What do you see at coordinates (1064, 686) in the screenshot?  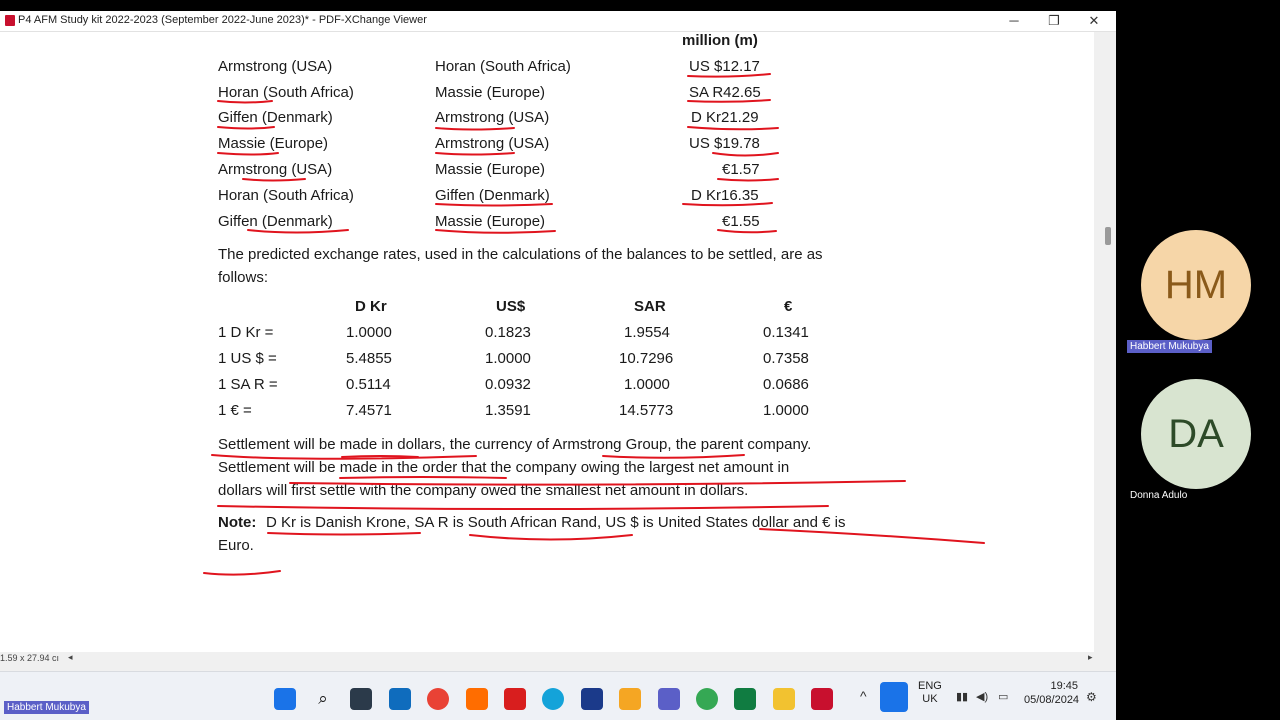 I see `clock-time: 19:45` at bounding box center [1064, 686].